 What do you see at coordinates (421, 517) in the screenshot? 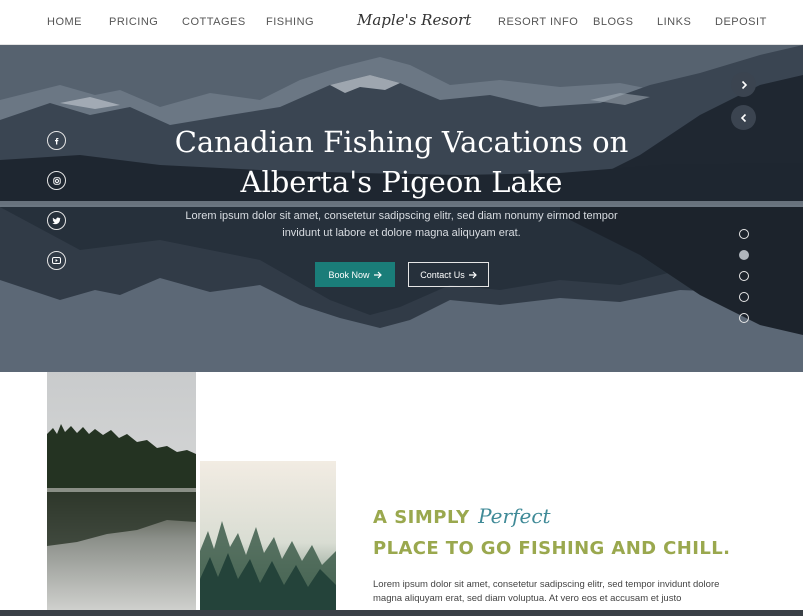
I see `heading-prefix: A SIMPLY` at bounding box center [421, 517].